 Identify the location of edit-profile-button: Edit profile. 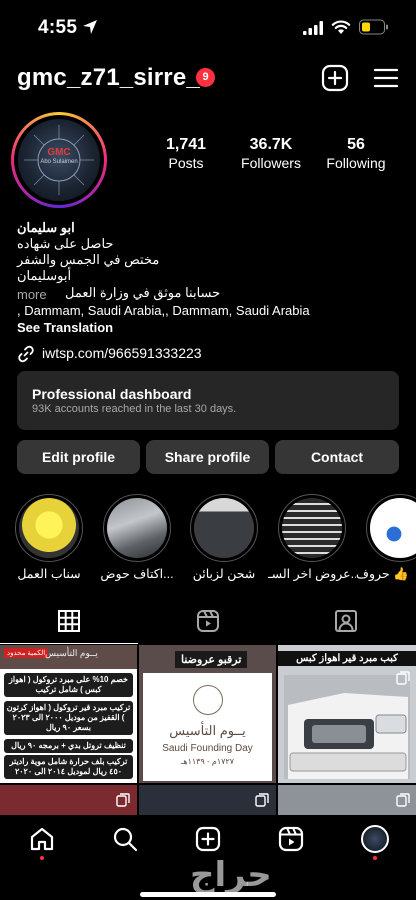
(78, 457).